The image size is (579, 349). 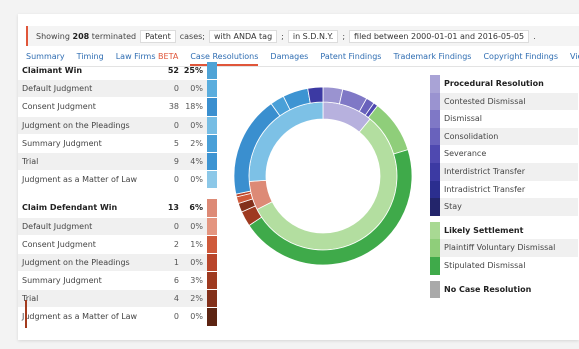 I want to click on legend-label: Likely Settlement, so click(x=484, y=230).